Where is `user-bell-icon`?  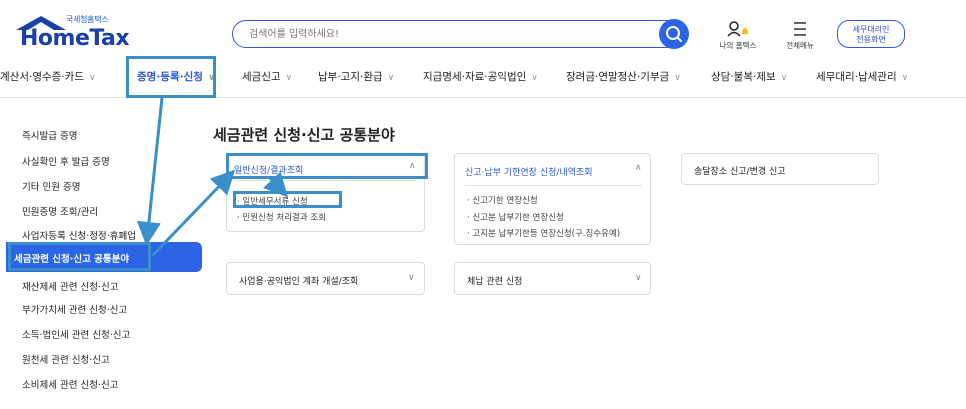 user-bell-icon is located at coordinates (737, 29).